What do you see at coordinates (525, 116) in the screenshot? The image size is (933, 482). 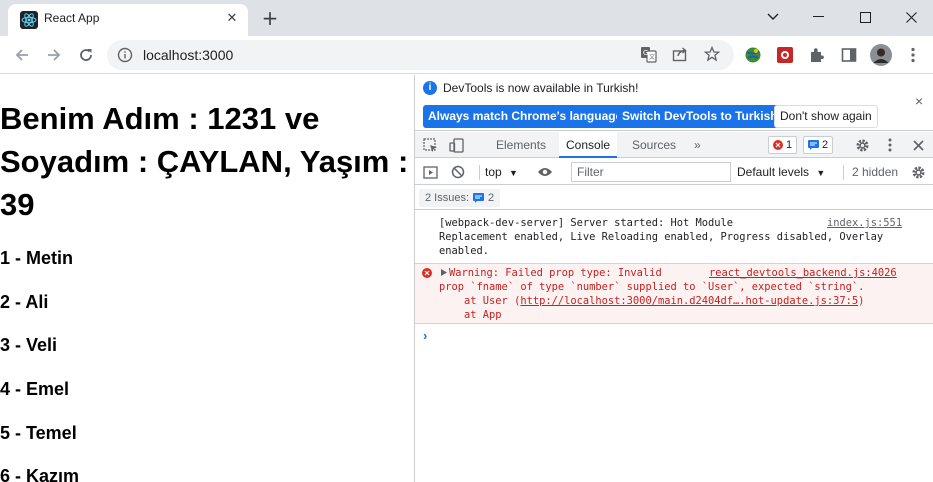 I see `always-match-language-button: Always match Chrome's language` at bounding box center [525, 116].